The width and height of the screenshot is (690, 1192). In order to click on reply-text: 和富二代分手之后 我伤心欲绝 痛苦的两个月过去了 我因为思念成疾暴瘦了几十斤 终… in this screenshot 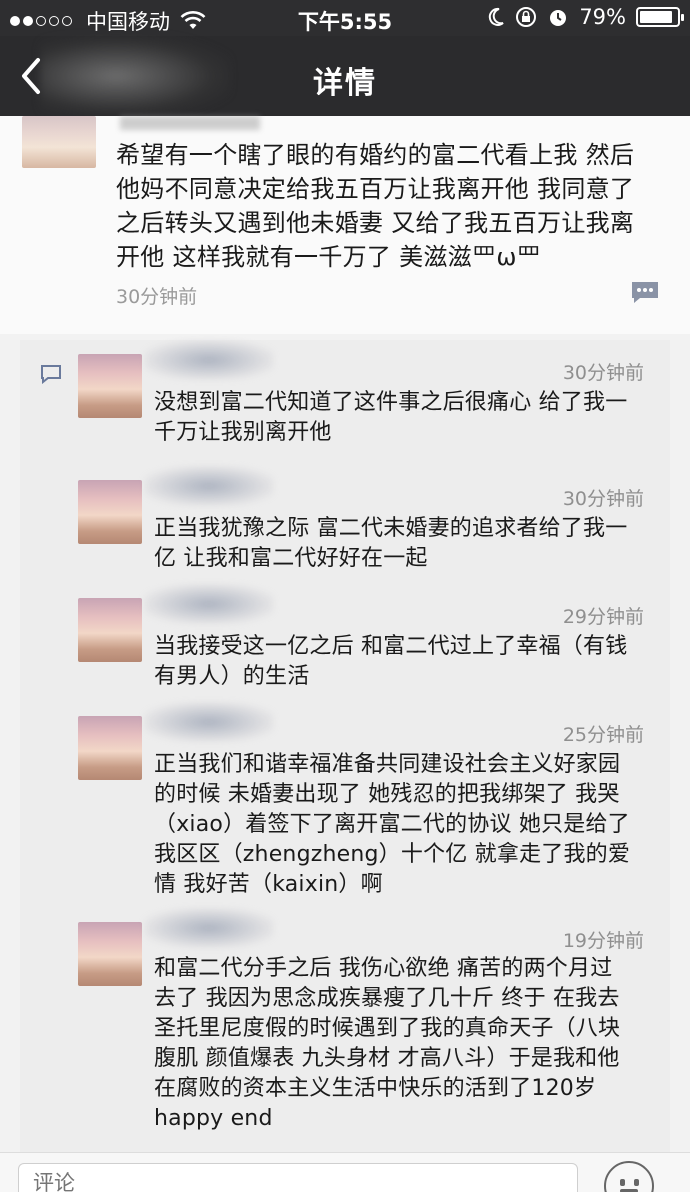, I will do `click(387, 1043)`.